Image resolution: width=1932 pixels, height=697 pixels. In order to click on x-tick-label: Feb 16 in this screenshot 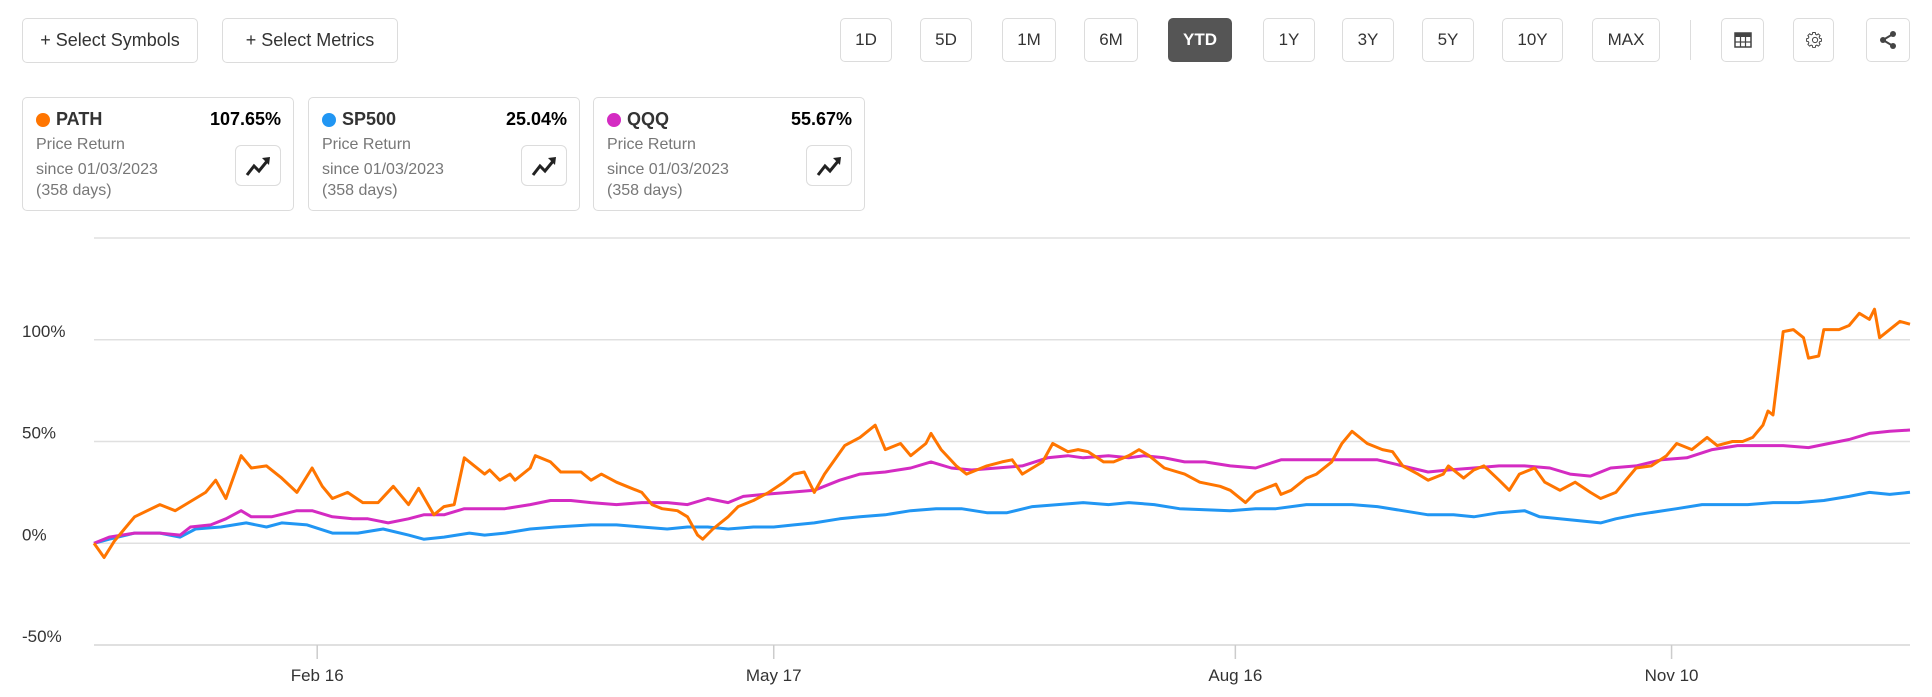, I will do `click(317, 675)`.